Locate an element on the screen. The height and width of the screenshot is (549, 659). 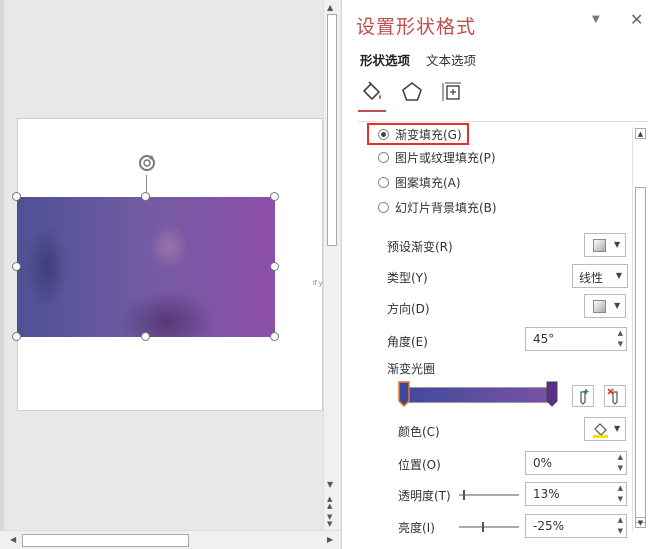
direction-dropdown: ▼ is located at coordinates (605, 306).